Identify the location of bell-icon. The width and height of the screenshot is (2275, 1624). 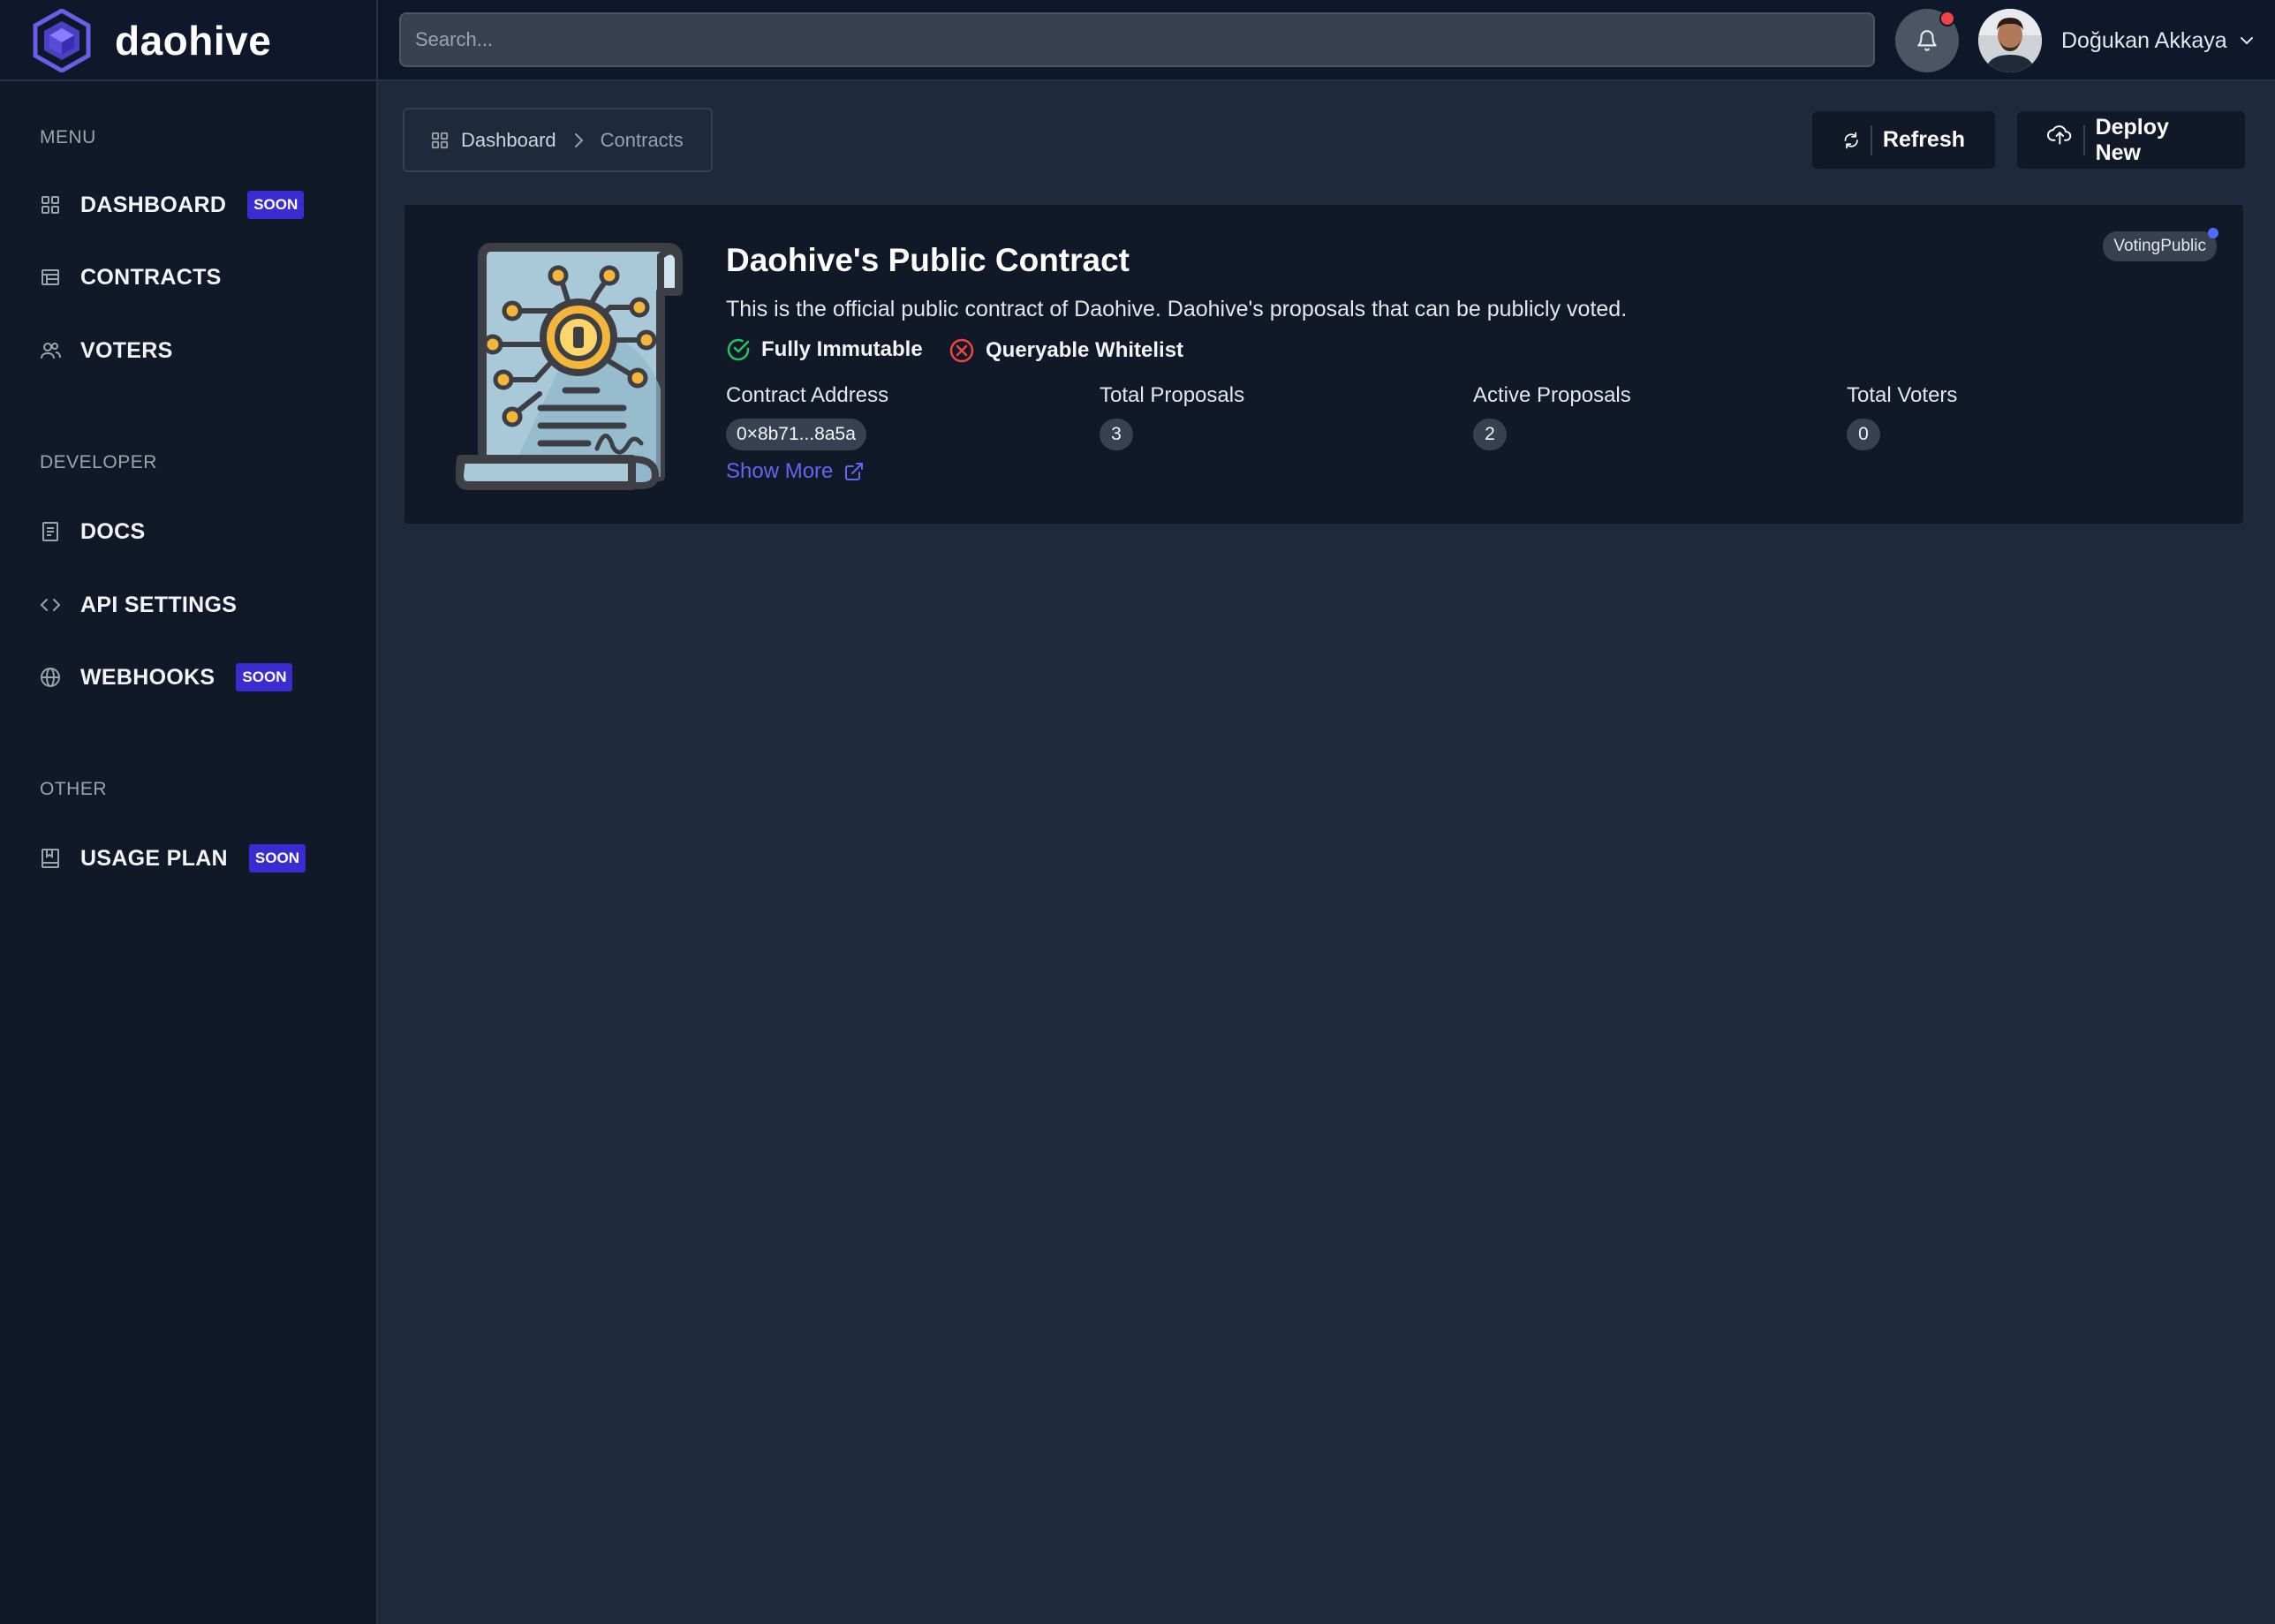
(1927, 40).